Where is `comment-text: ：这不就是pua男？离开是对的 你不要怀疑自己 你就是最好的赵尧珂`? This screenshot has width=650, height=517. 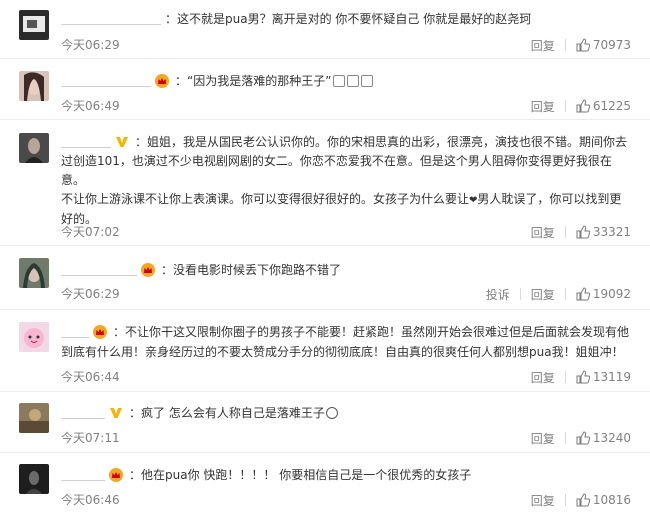
comment-text: ：这不就是pua男？离开是对的 你不要怀疑自己 你就是最好的赵尧珂 is located at coordinates (348, 19).